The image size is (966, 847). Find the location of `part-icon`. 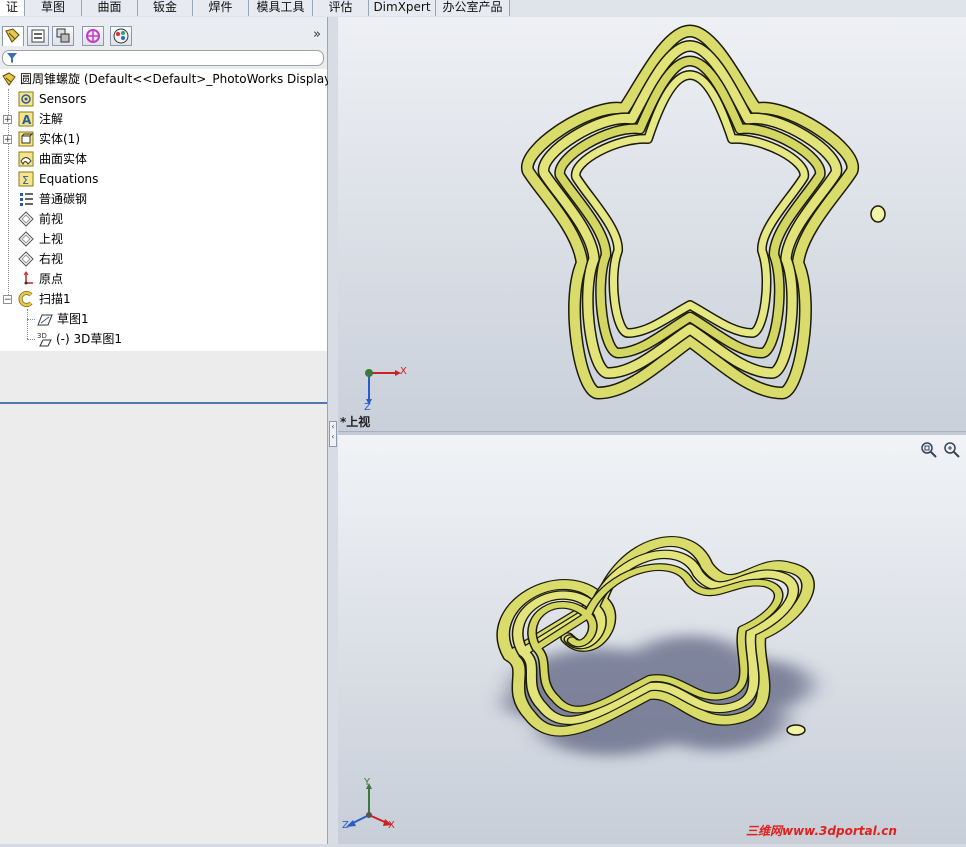

part-icon is located at coordinates (9, 79).